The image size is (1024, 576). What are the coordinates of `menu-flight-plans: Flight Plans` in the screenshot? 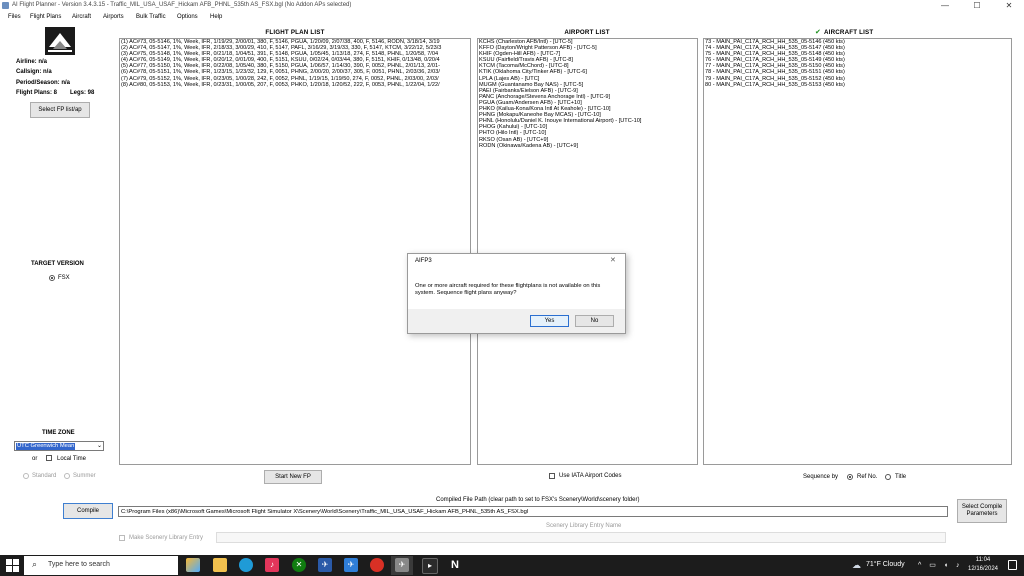 It's located at (45, 17).